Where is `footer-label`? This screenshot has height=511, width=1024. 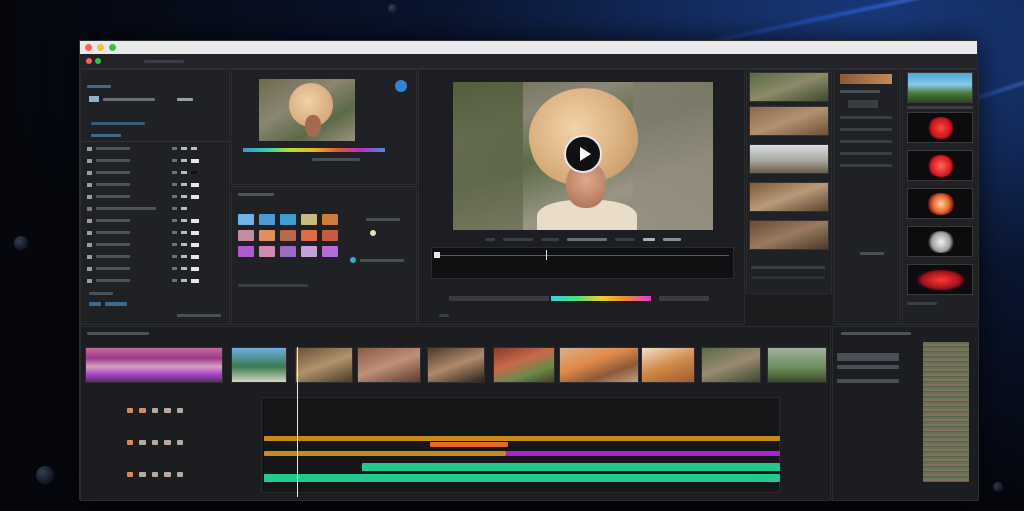 footer-label is located at coordinates (101, 293).